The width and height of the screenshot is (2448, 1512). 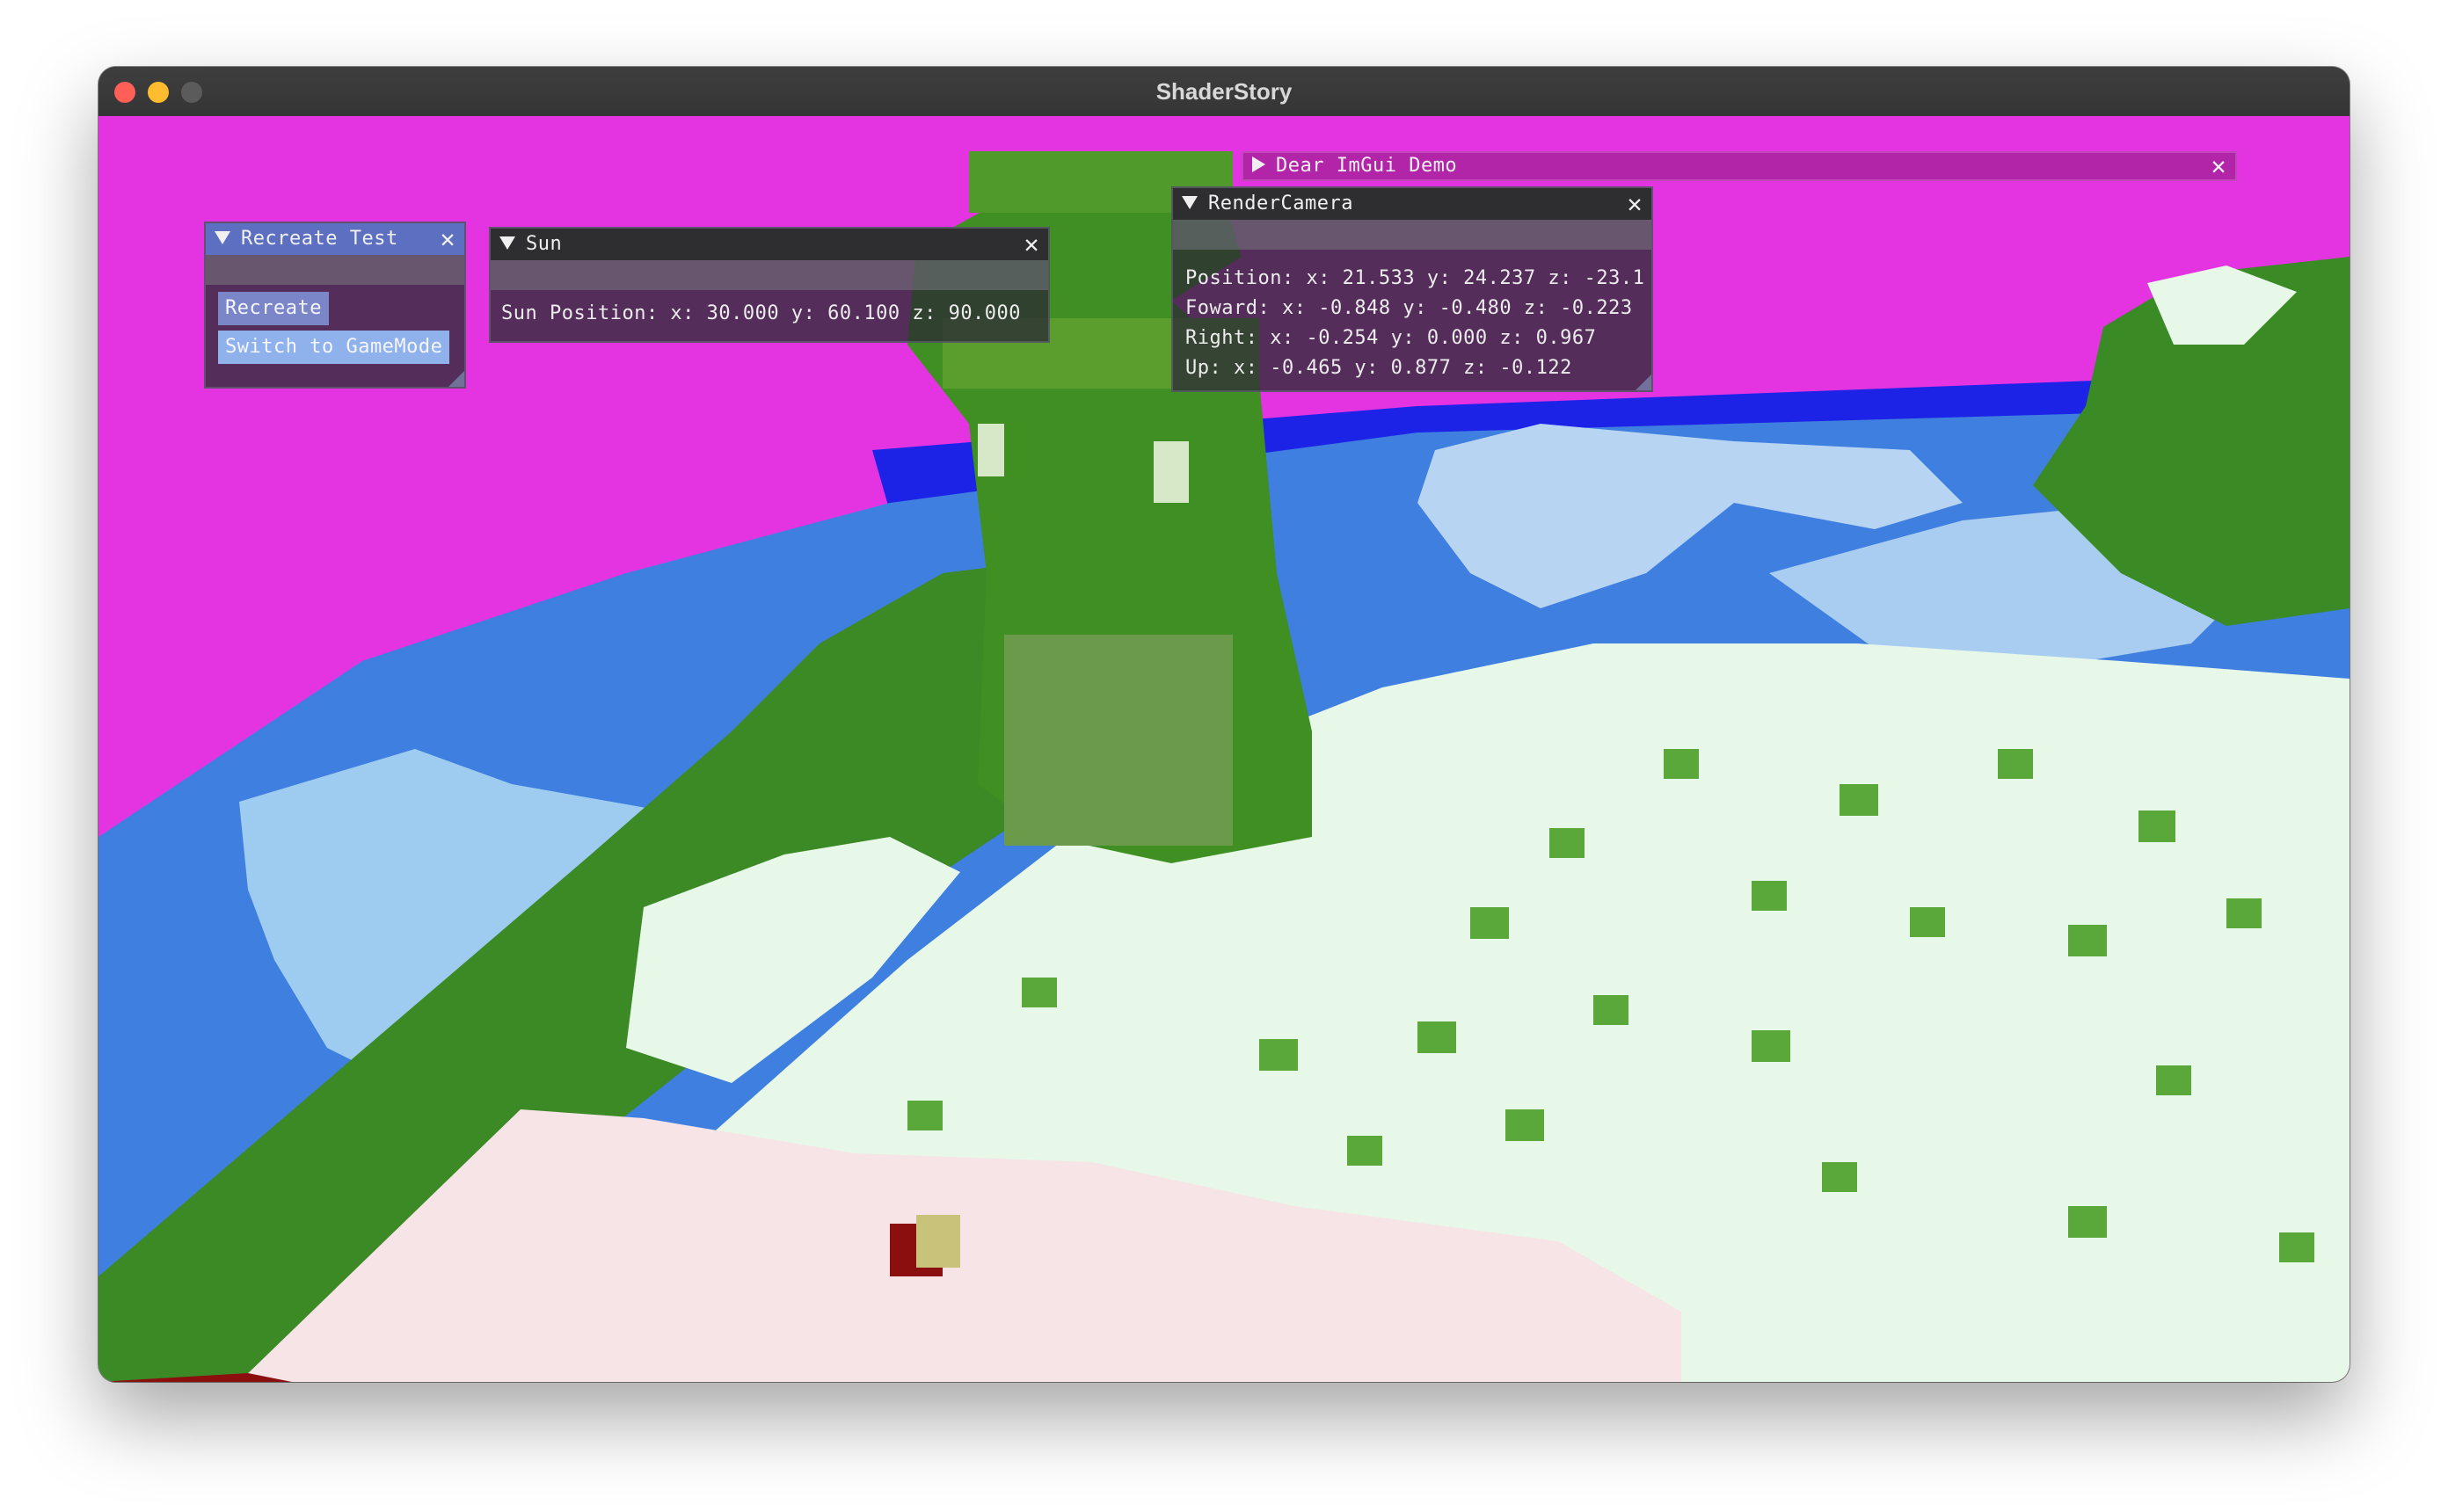 I want to click on sun-header: Sun ✕, so click(x=769, y=245).